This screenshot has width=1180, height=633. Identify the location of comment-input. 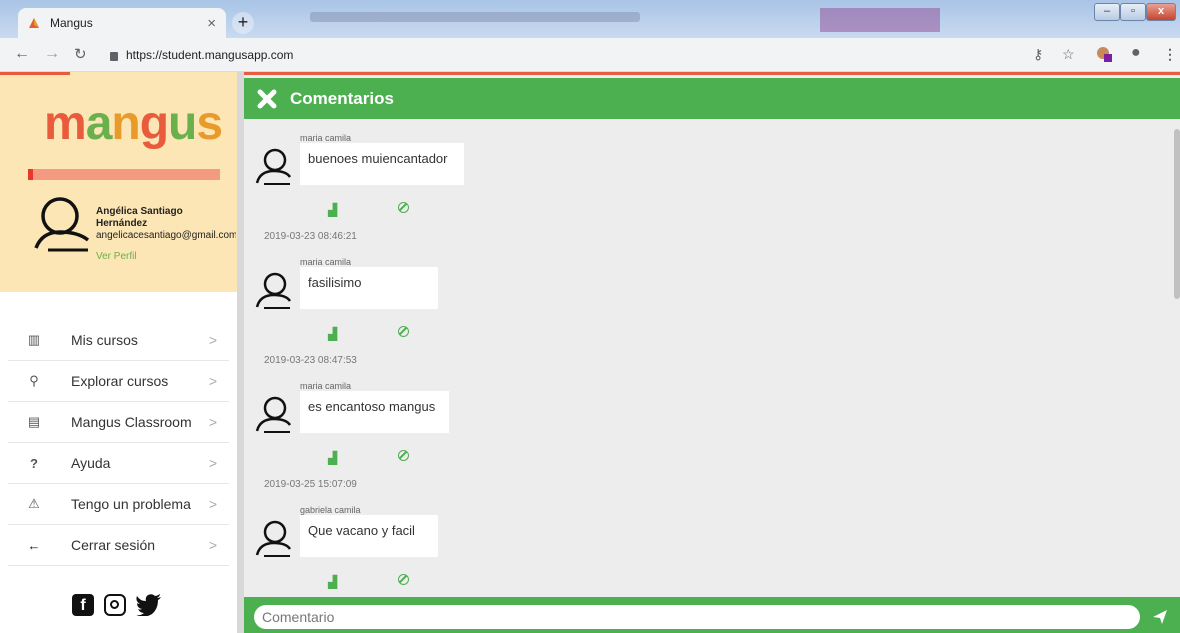
(697, 617).